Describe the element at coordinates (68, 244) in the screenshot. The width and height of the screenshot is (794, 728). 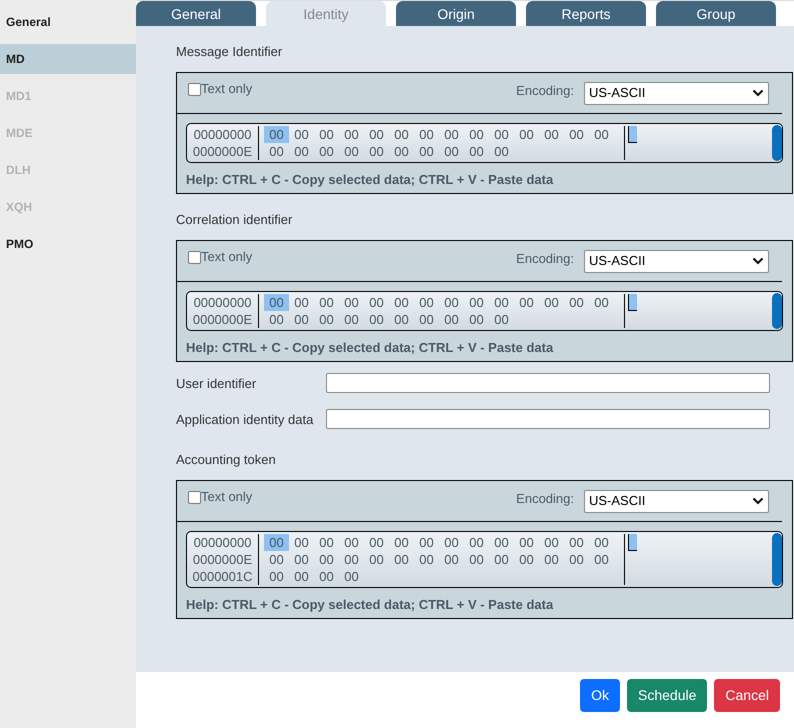
I see `sidebar-item: PMO` at that location.